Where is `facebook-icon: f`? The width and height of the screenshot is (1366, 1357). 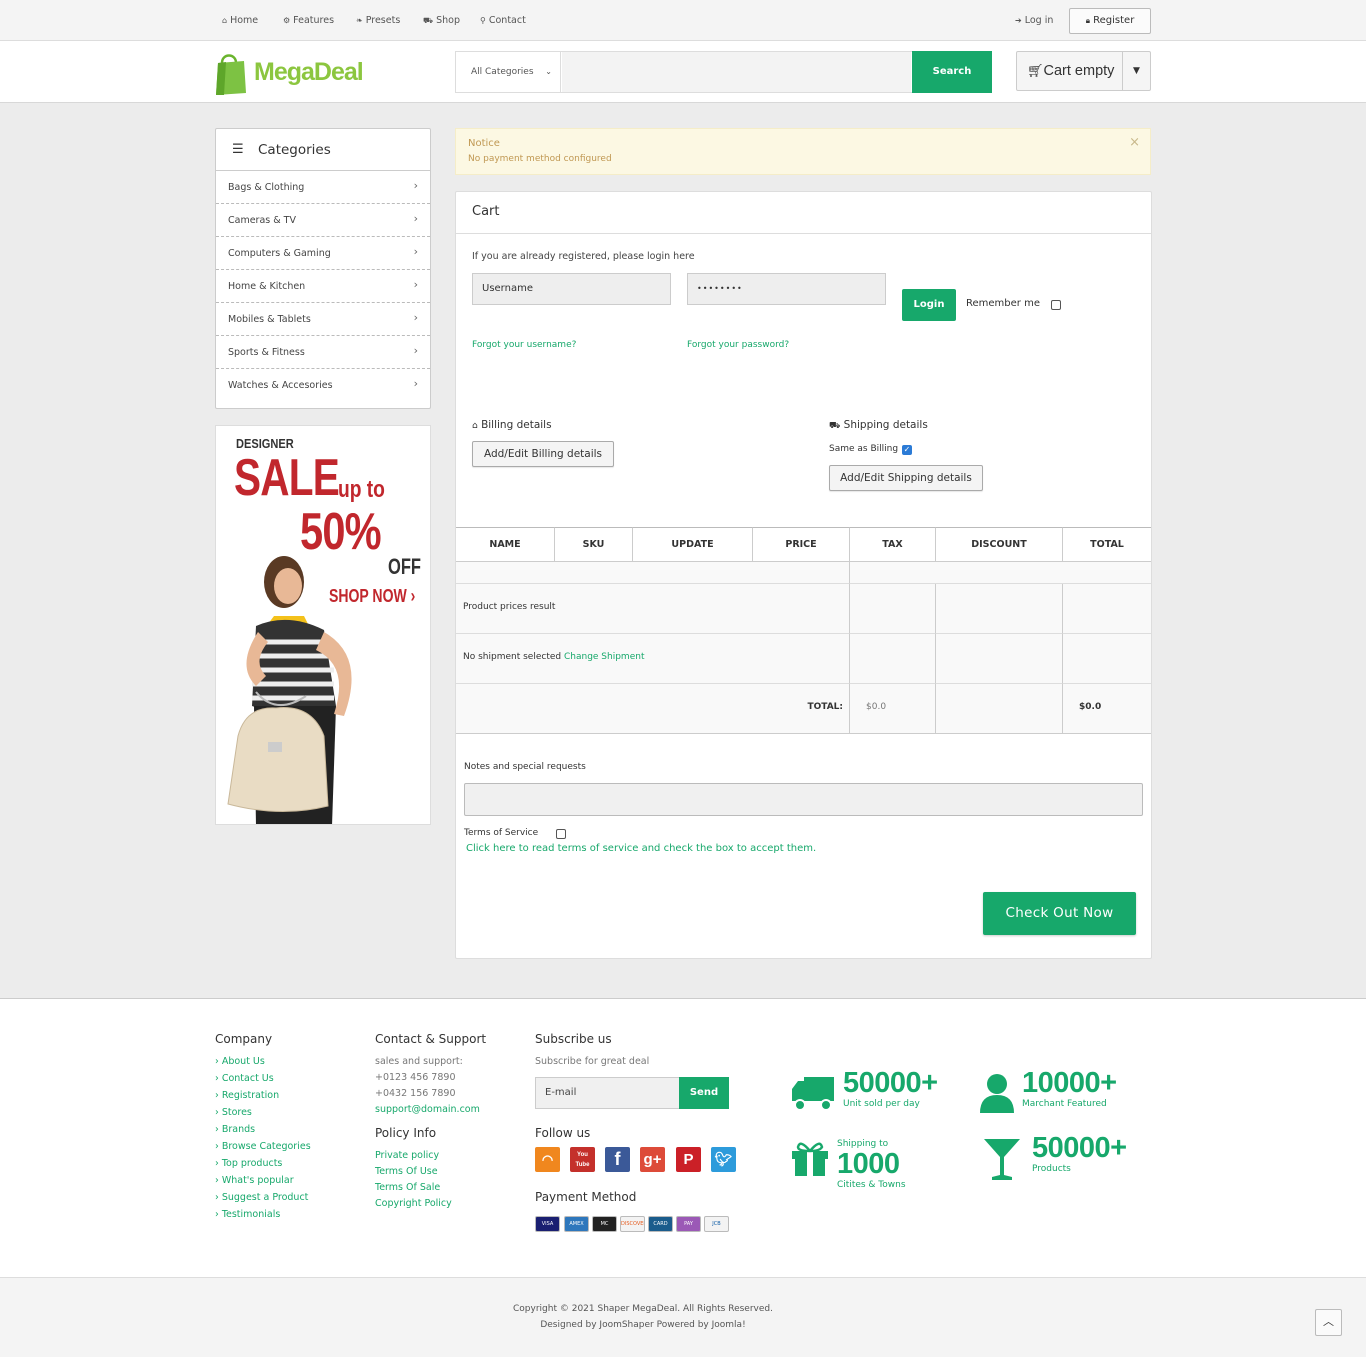 facebook-icon: f is located at coordinates (617, 1159).